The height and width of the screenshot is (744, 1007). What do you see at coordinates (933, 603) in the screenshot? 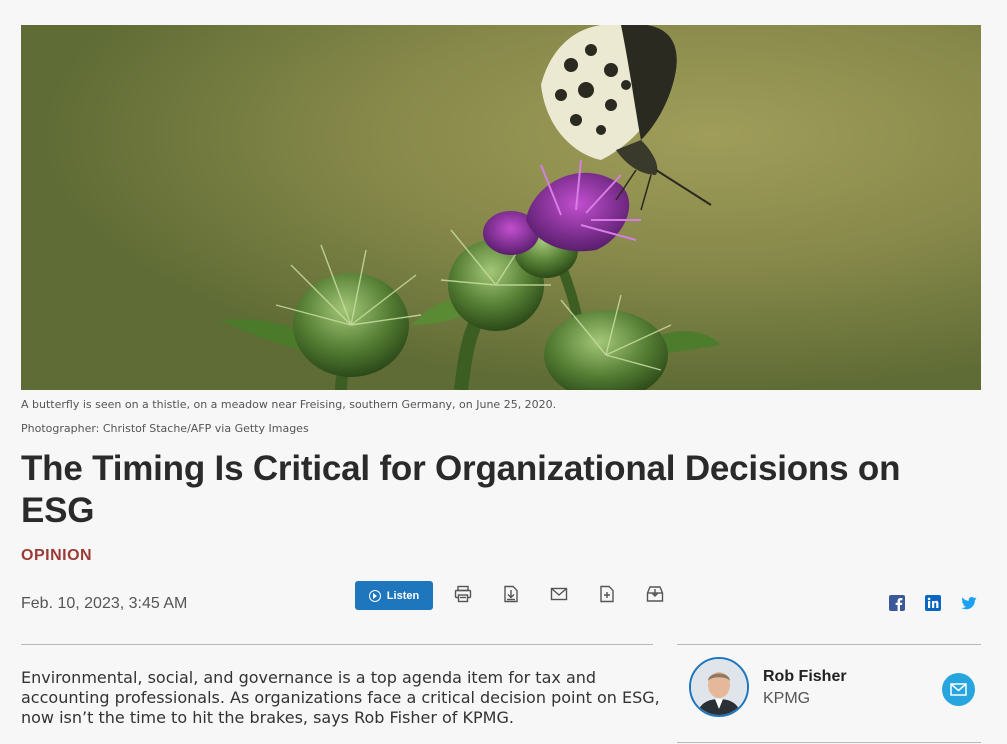
I see `linkedin-icon` at bounding box center [933, 603].